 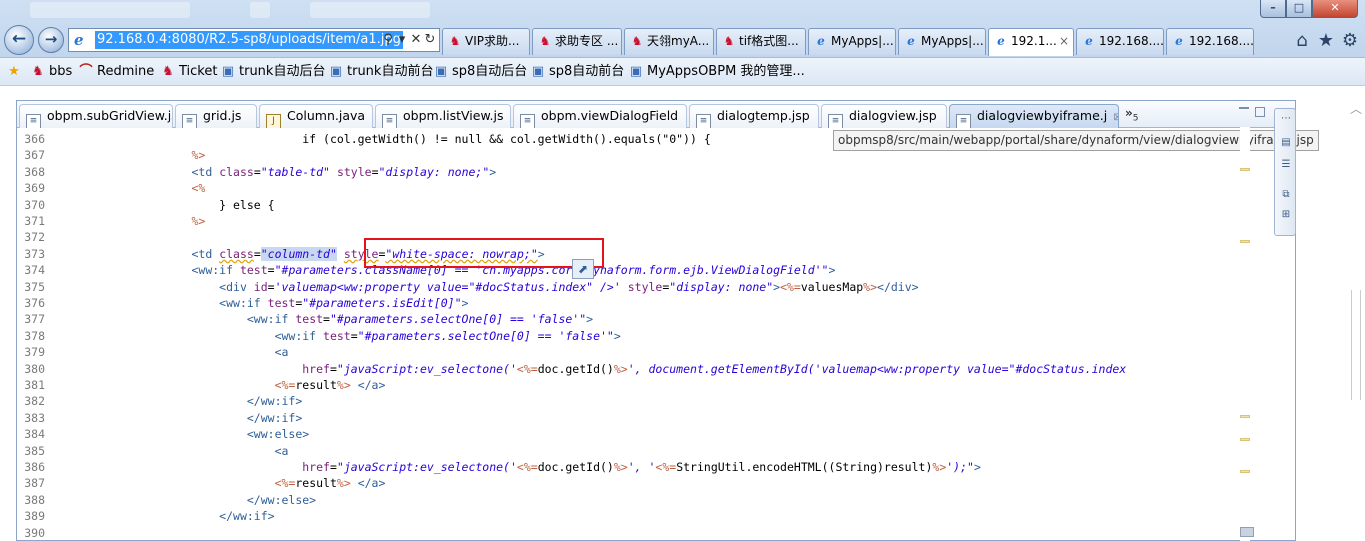 I want to click on favorite-link: ♞ bbs, so click(x=51, y=72).